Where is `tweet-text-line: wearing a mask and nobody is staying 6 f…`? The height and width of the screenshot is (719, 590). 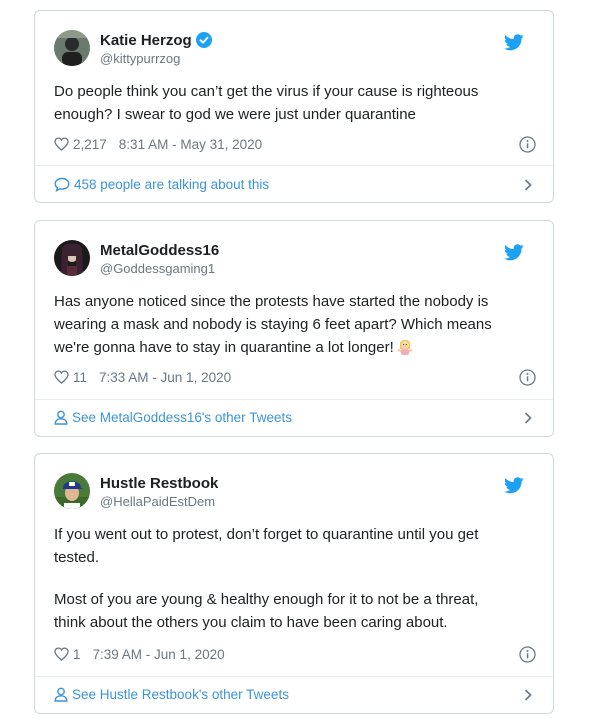
tweet-text-line: wearing a mask and nobody is staying 6 f… is located at coordinates (273, 324).